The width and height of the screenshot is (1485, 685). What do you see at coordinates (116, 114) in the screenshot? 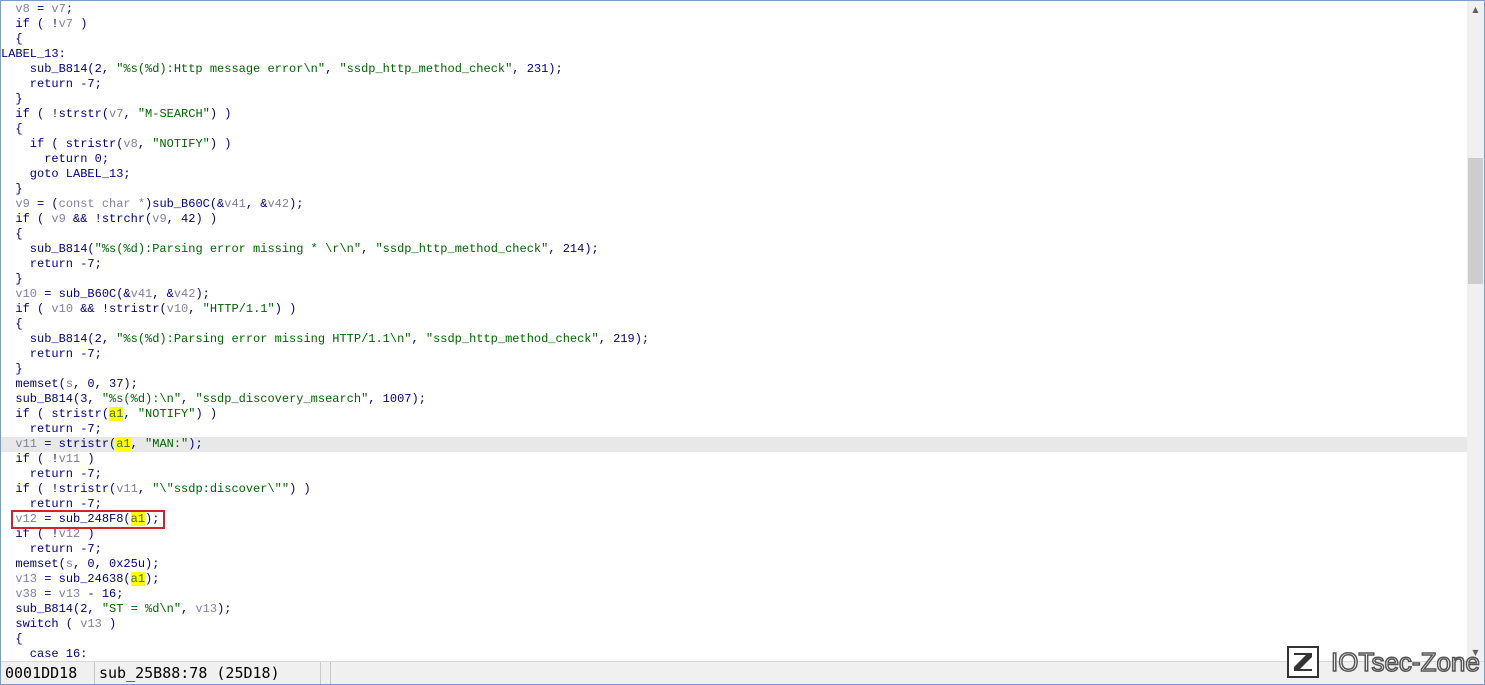
I see `code-line: if ( !strstr(v7, "M-SEARCH") )` at bounding box center [116, 114].